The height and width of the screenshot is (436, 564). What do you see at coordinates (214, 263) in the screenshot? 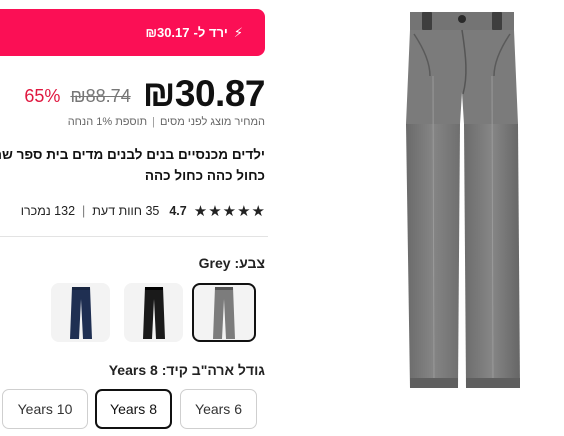
I see `selected-color: Grey` at bounding box center [214, 263].